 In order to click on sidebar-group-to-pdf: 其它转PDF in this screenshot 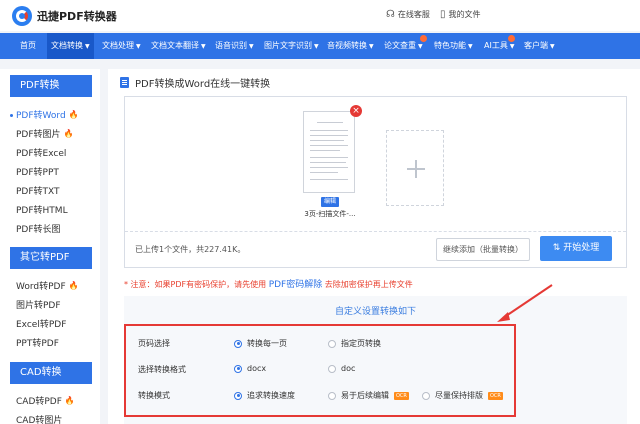, I will do `click(51, 258)`.